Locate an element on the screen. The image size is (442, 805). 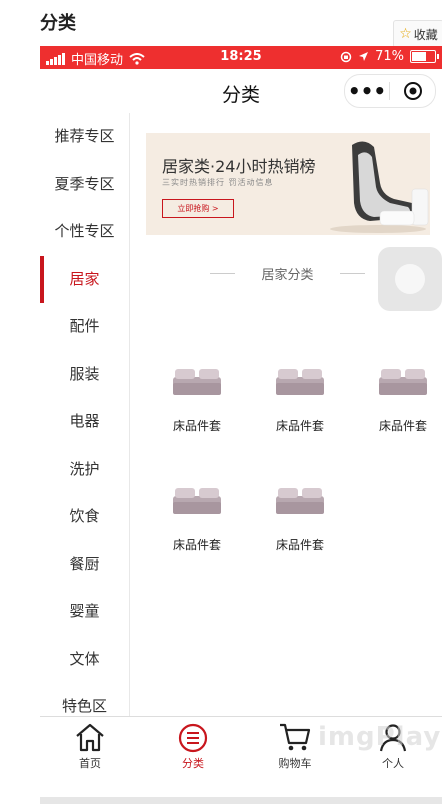
tab-category: 分类 is located at coordinates (193, 744).